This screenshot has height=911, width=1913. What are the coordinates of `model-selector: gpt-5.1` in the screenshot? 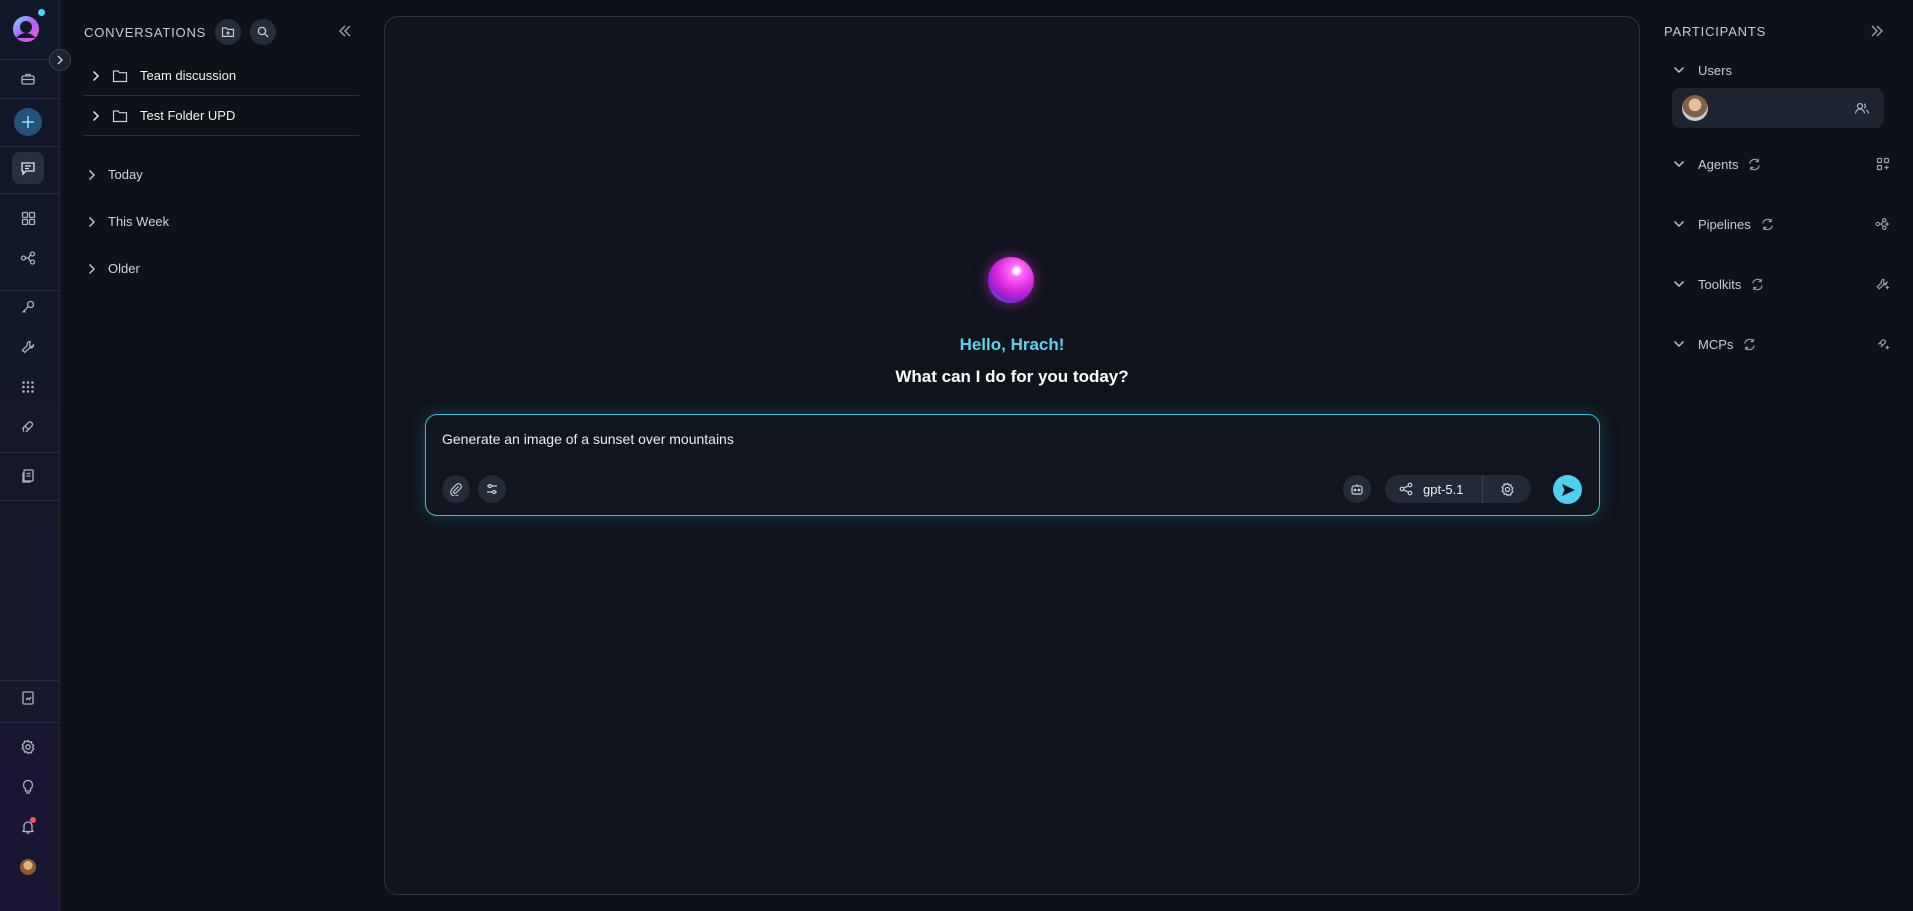 It's located at (1458, 489).